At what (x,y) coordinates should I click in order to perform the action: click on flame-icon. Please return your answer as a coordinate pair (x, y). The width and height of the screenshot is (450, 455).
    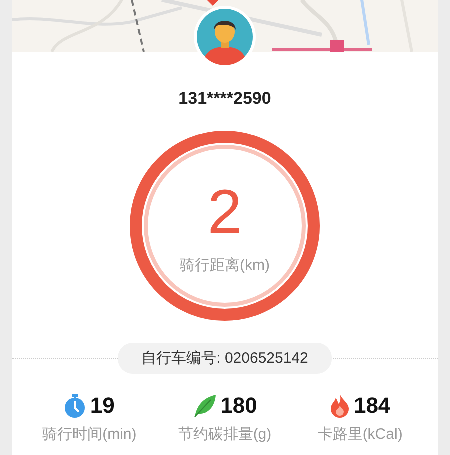
    Looking at the image, I should click on (340, 406).